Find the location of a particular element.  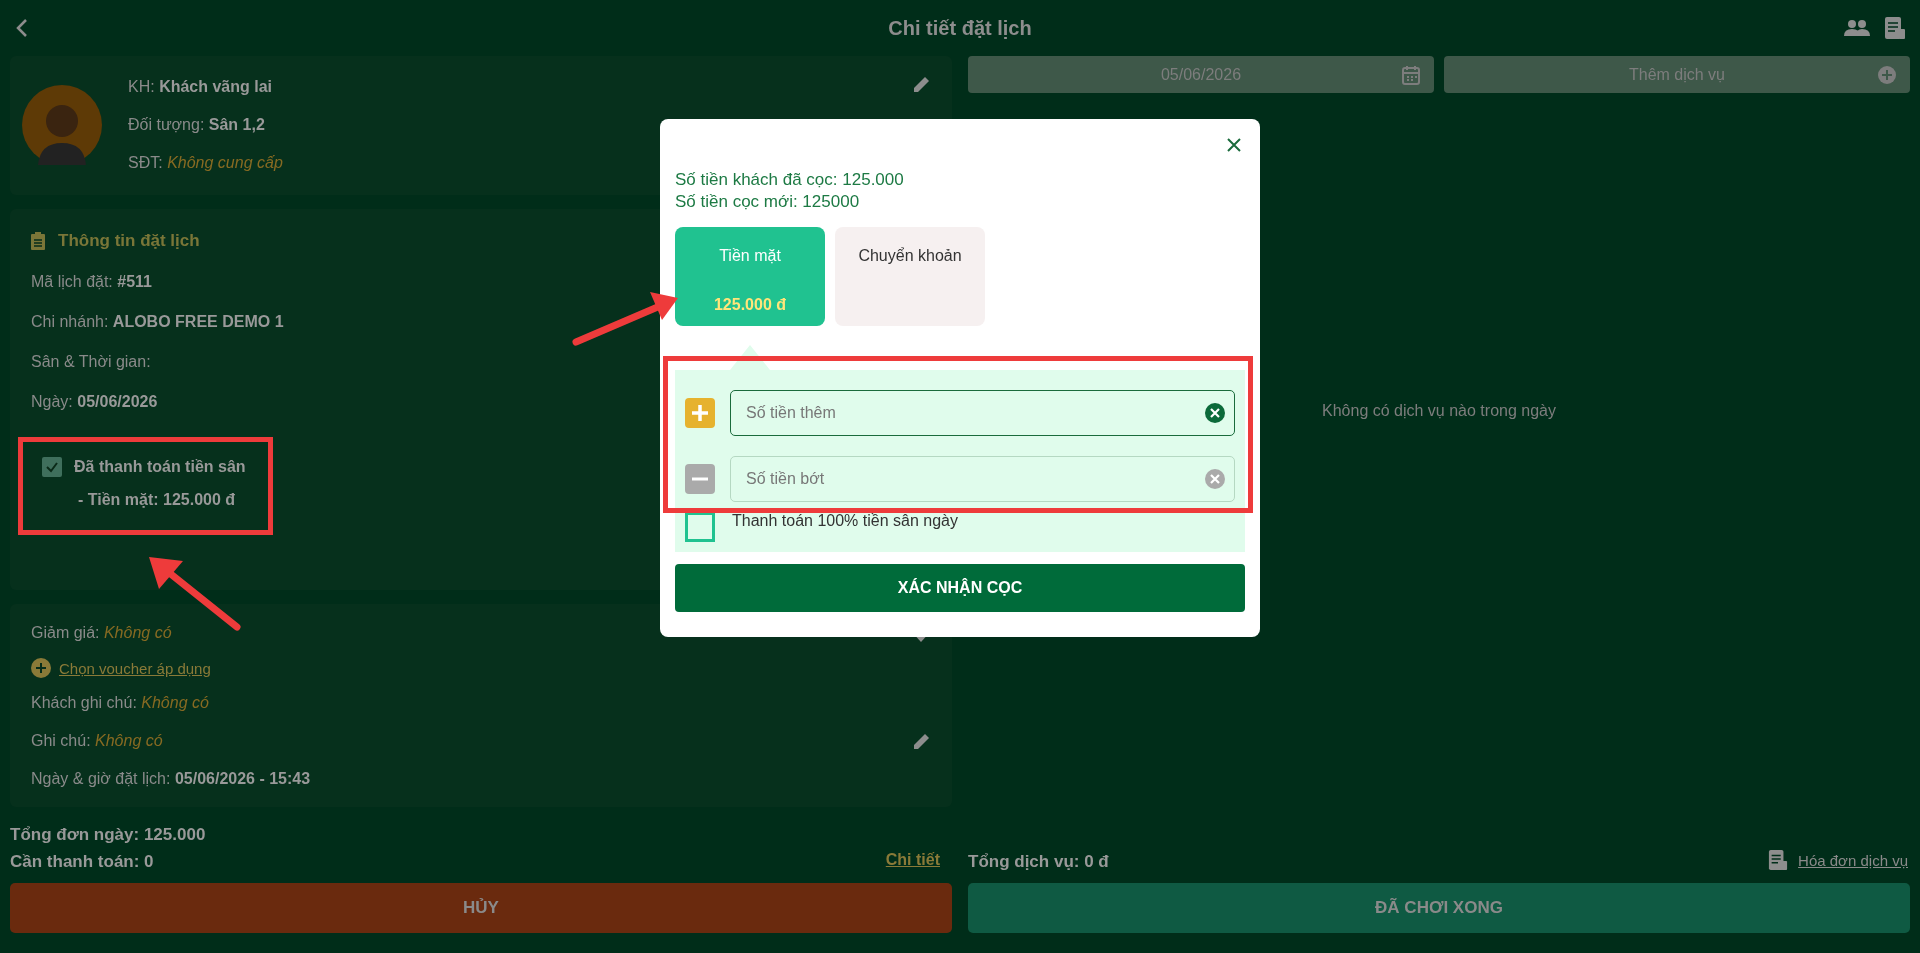

back-icon is located at coordinates (22, 28).